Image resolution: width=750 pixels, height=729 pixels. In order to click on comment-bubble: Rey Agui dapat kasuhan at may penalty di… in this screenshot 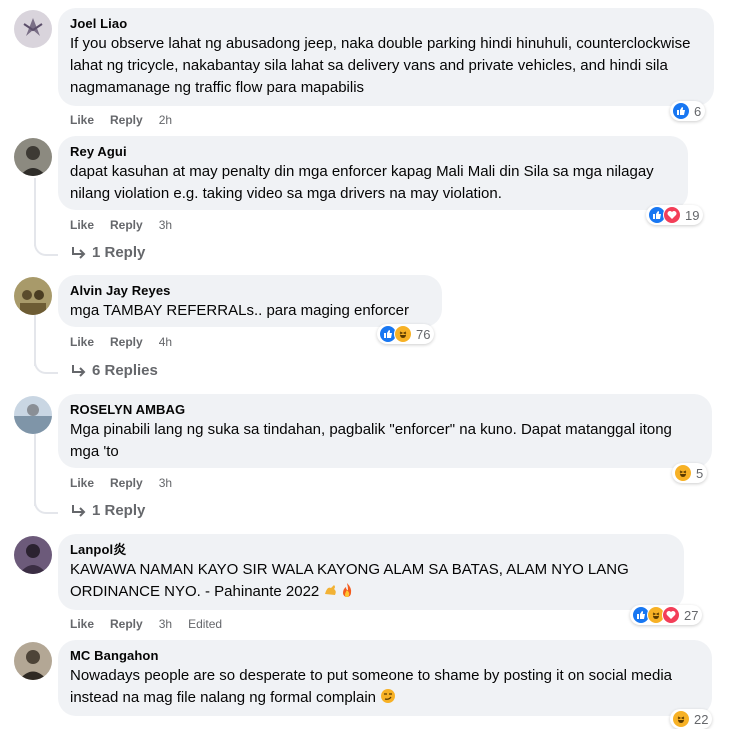, I will do `click(373, 173)`.